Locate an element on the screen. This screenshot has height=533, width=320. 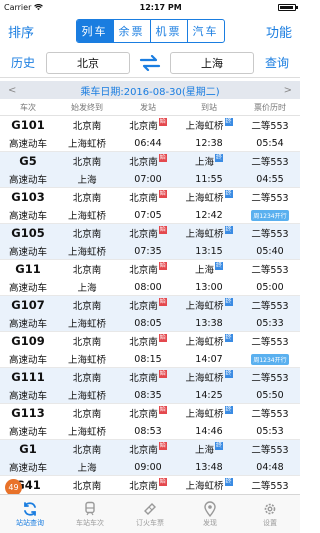
tab-label: 订火车票 is located at coordinates (150, 522).